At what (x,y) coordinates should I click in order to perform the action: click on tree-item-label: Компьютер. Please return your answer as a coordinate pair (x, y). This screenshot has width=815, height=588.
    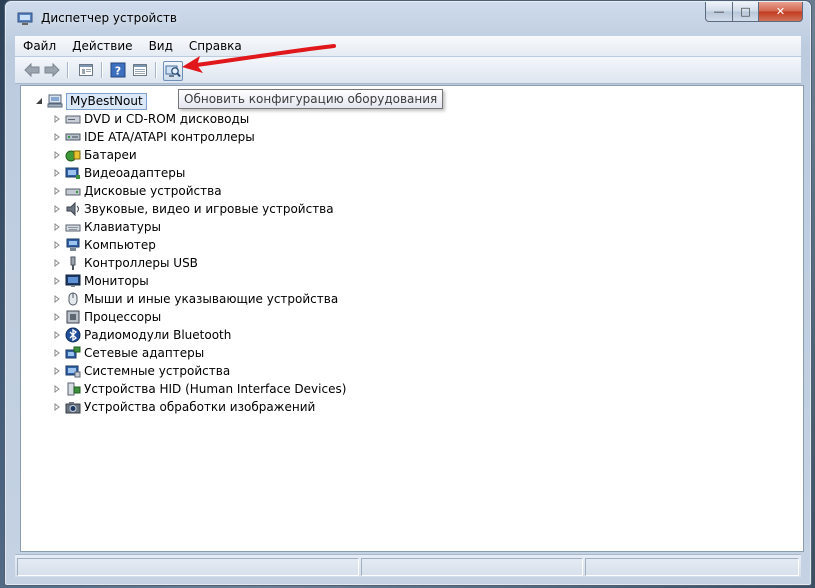
    Looking at the image, I should click on (120, 245).